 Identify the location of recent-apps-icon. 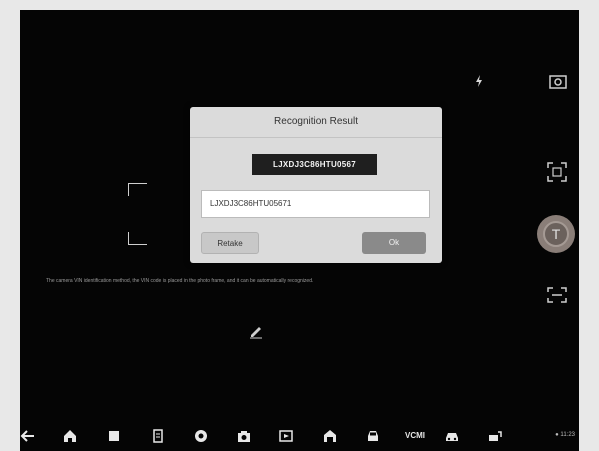
(114, 436).